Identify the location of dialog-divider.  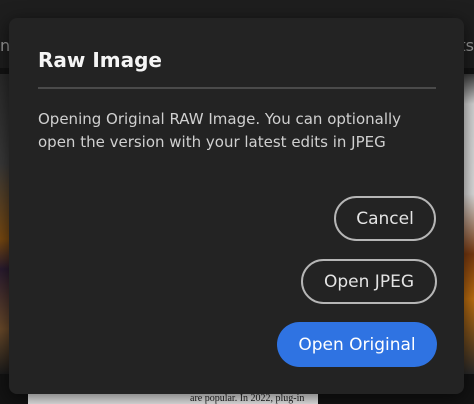
(237, 88).